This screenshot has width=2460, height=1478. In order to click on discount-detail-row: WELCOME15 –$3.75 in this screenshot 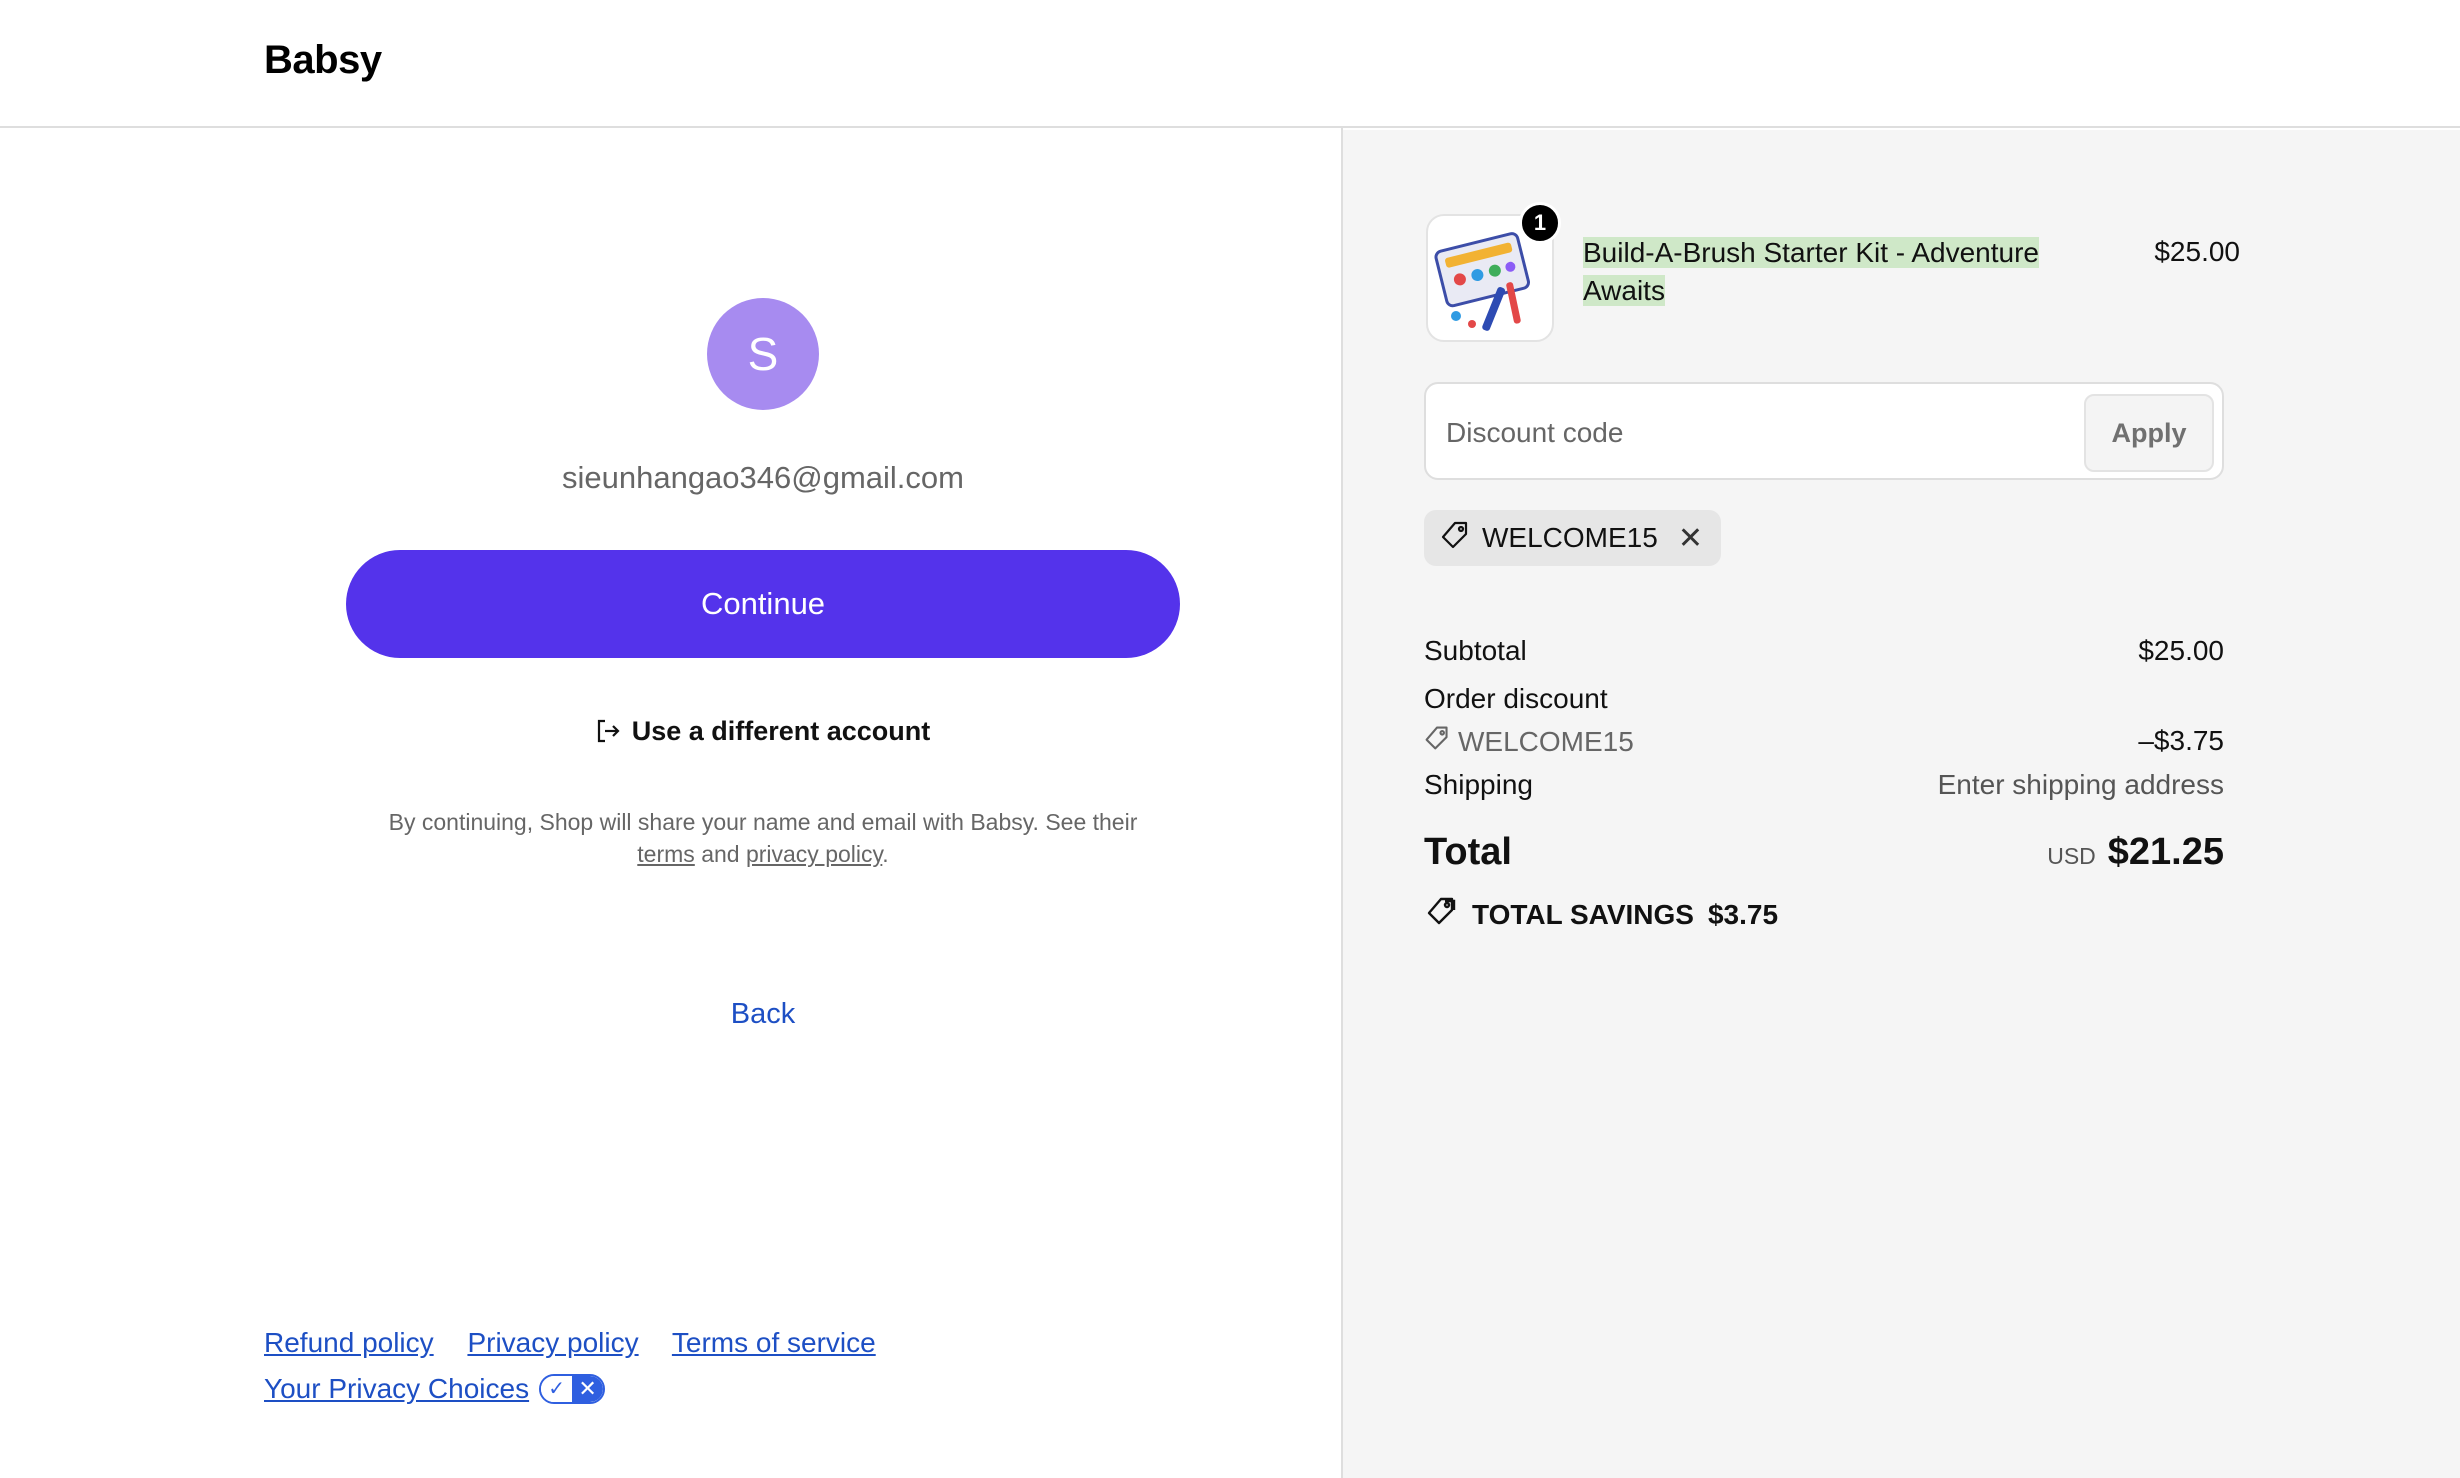, I will do `click(1824, 747)`.